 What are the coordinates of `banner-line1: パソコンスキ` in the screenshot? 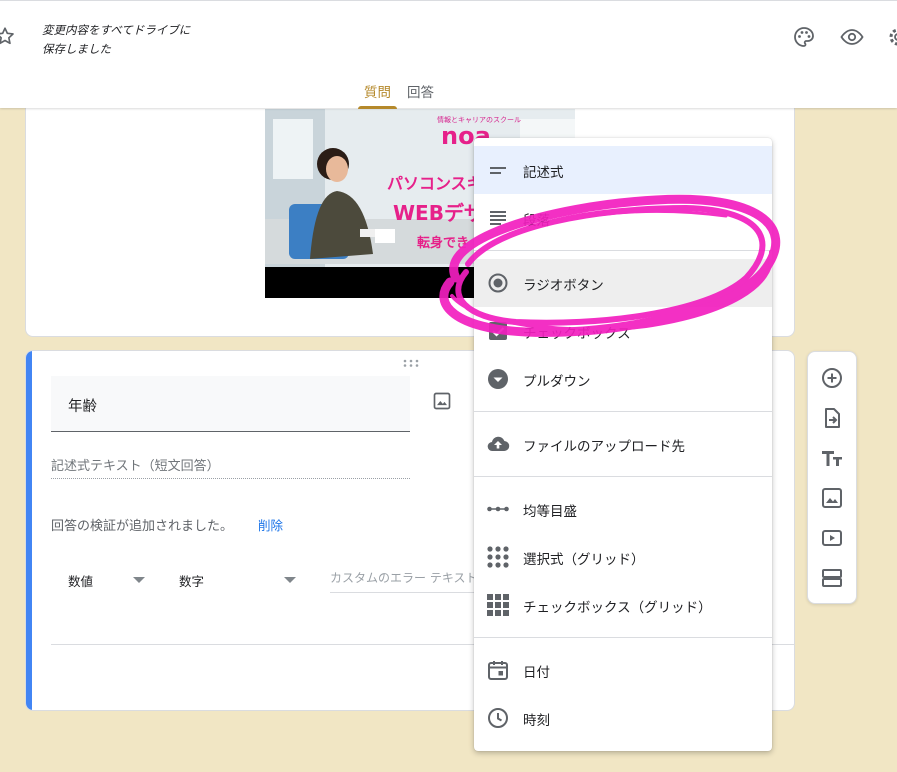 It's located at (435, 183).